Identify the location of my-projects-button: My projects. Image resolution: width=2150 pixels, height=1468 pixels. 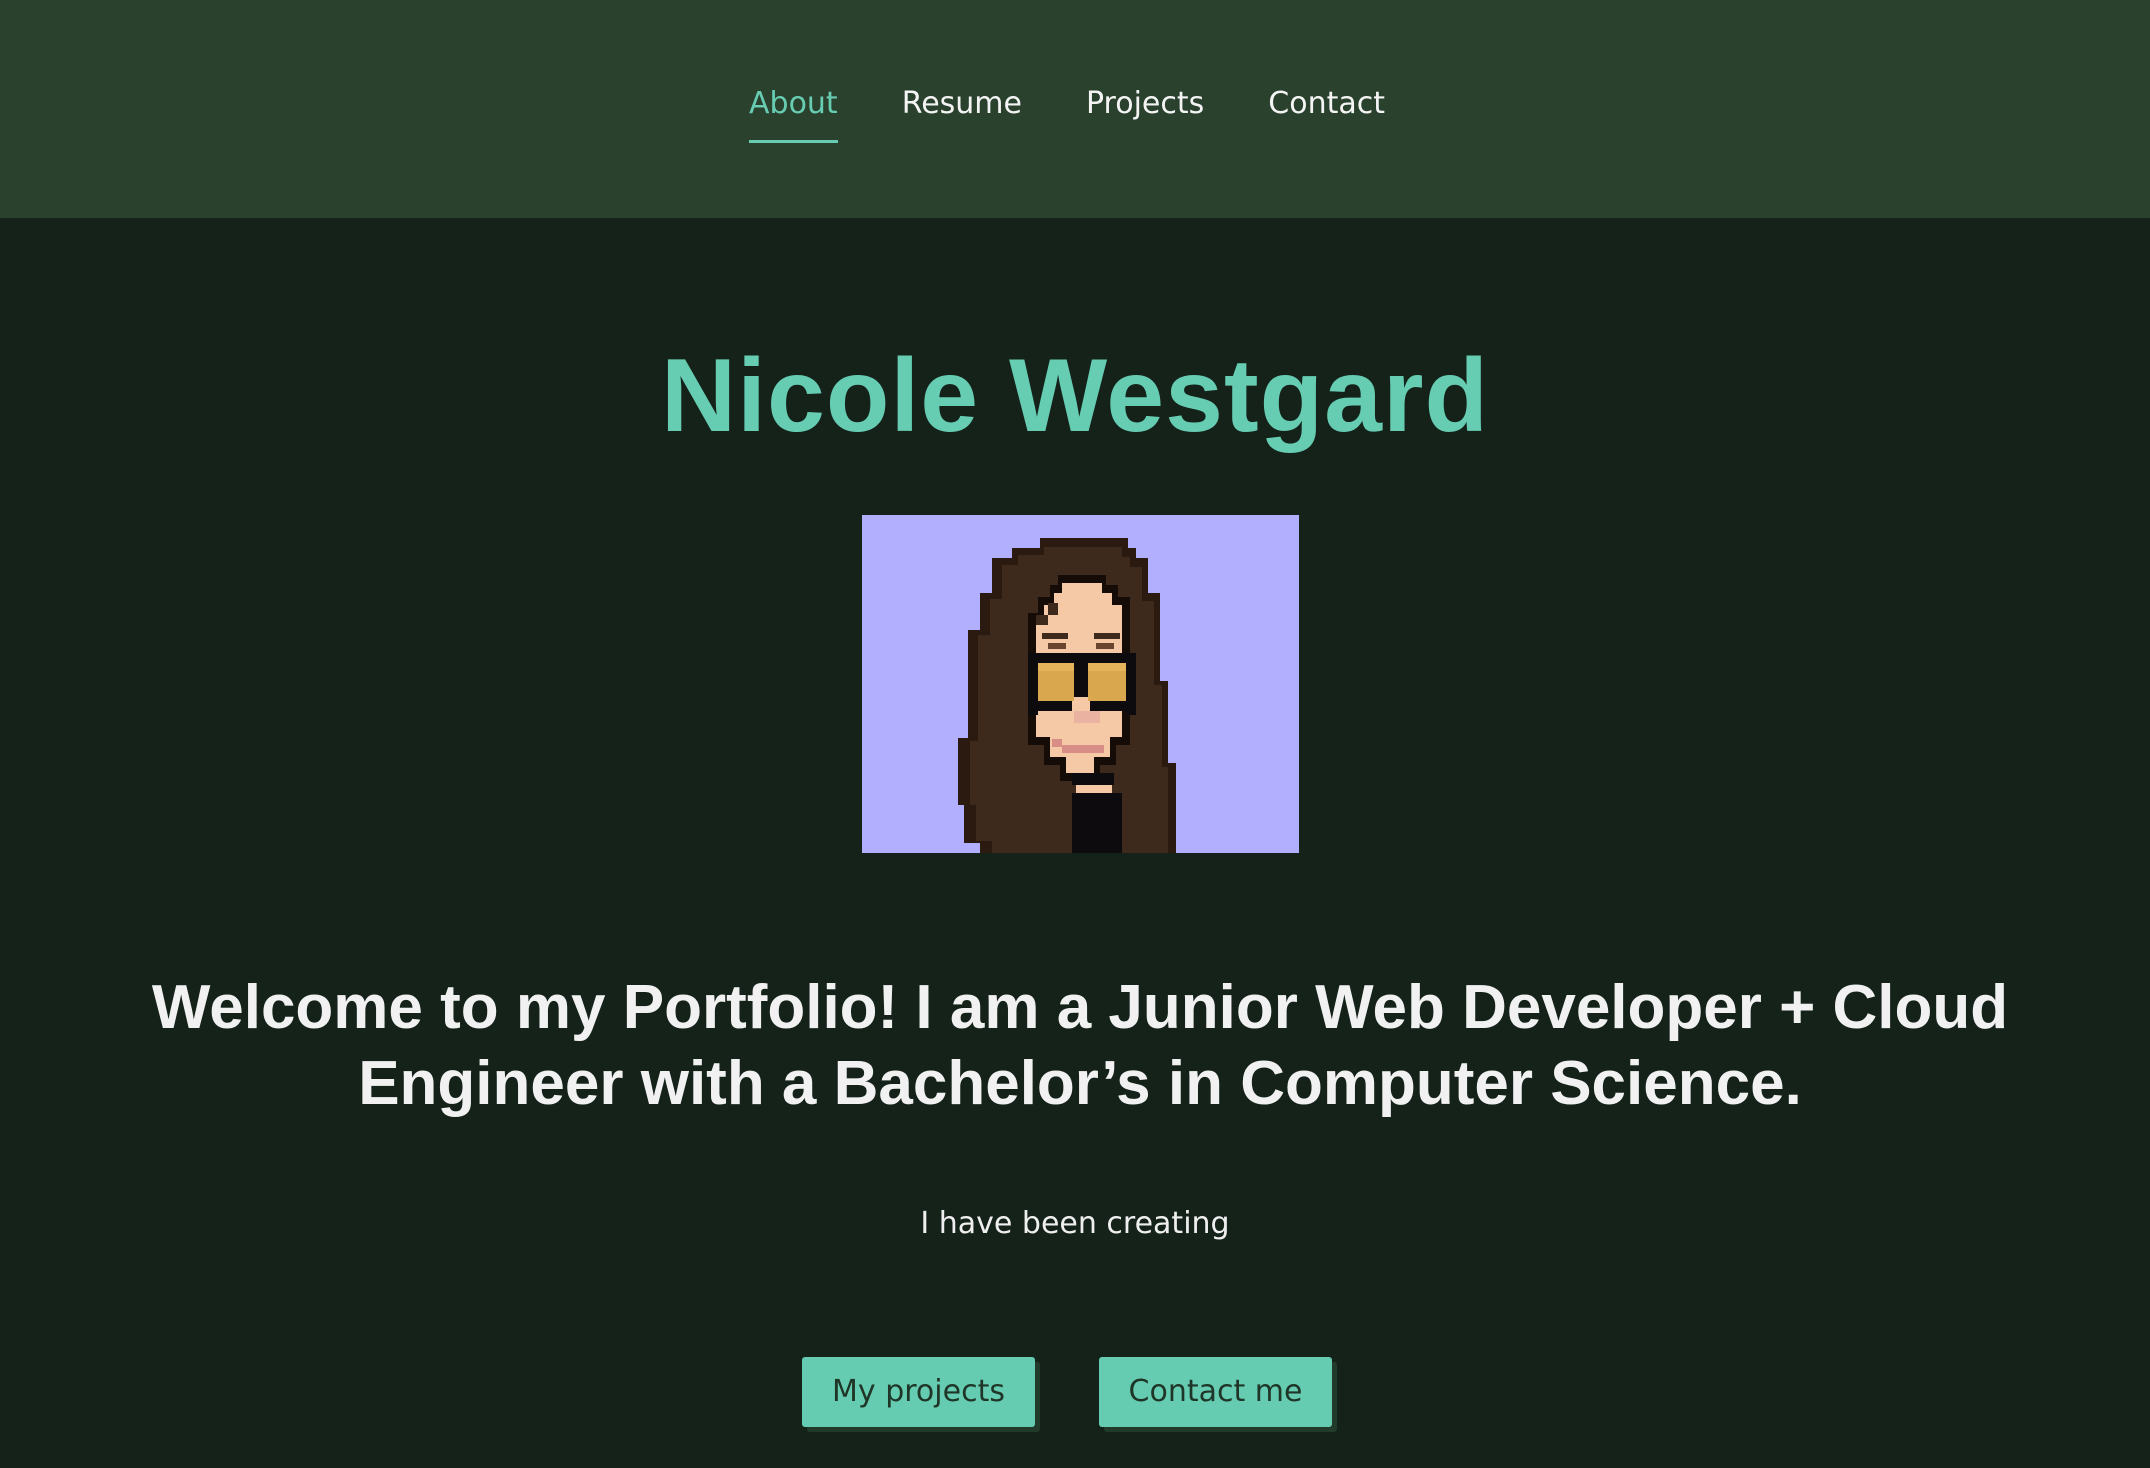
(918, 1392).